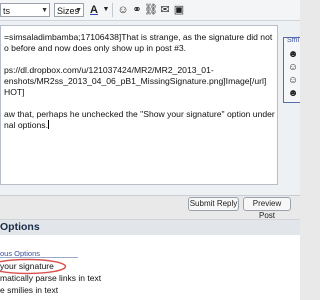  What do you see at coordinates (25, 10) in the screenshot?
I see `font-select: ts ▼` at bounding box center [25, 10].